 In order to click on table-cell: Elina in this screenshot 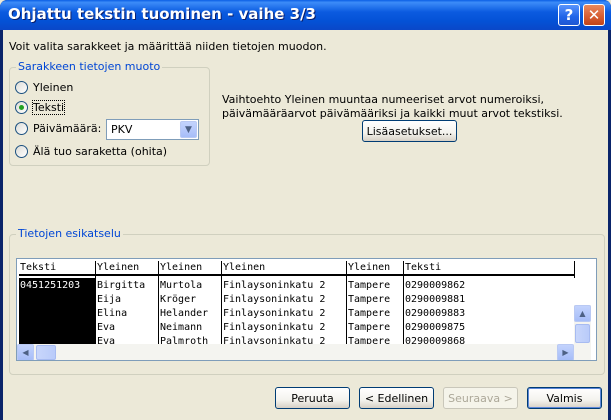, I will do `click(112, 313)`.